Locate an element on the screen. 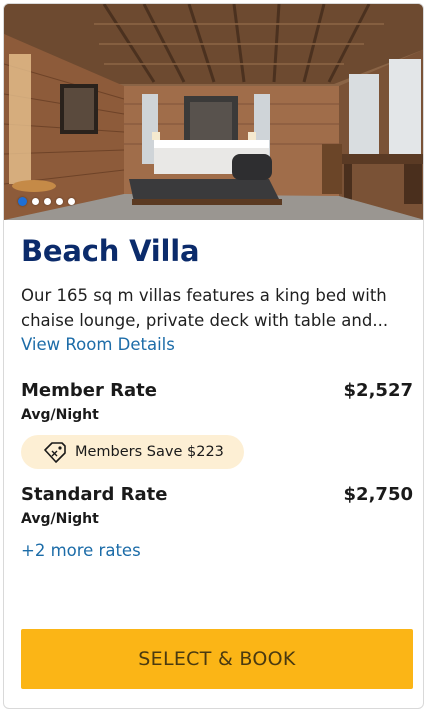 This screenshot has height=712, width=427. member-rate-name: Member Rate is located at coordinates (89, 390).